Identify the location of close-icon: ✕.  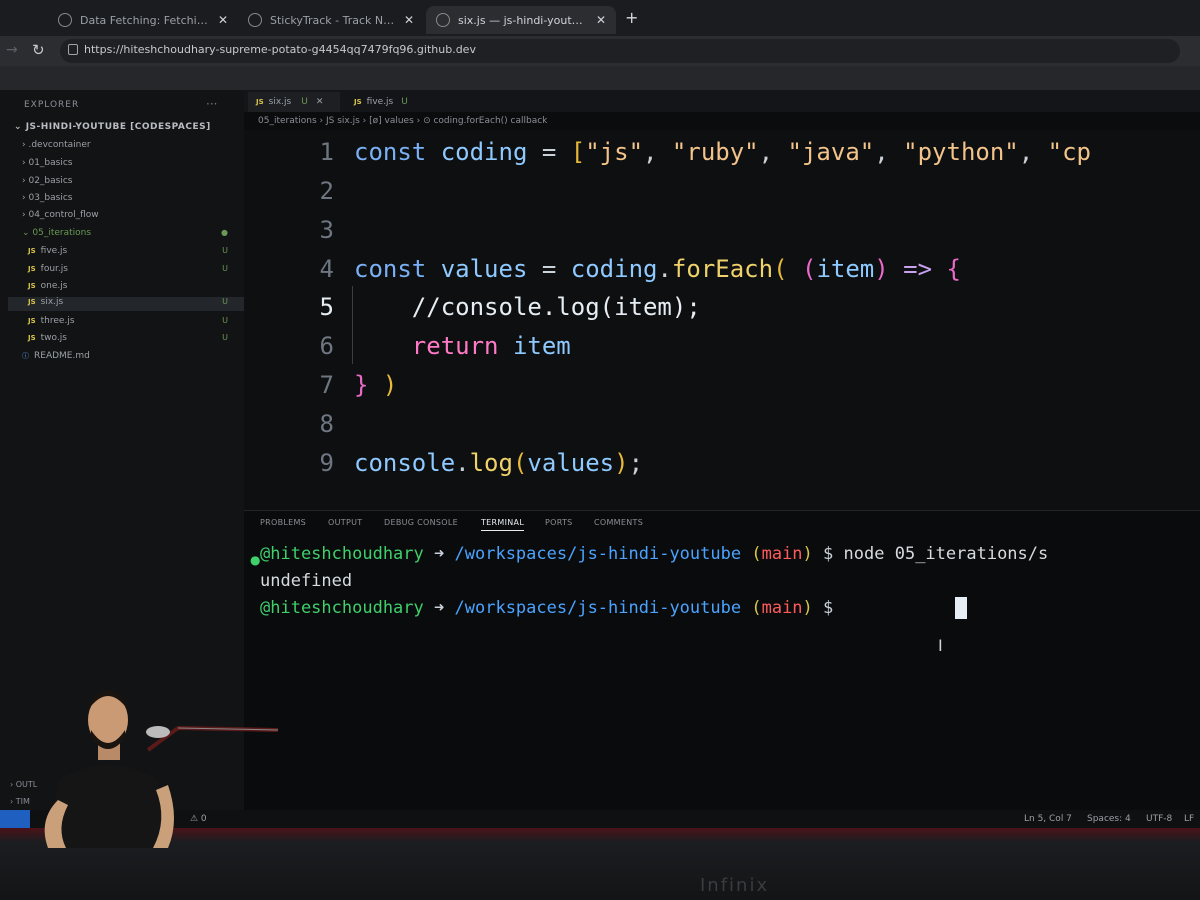
(320, 102).